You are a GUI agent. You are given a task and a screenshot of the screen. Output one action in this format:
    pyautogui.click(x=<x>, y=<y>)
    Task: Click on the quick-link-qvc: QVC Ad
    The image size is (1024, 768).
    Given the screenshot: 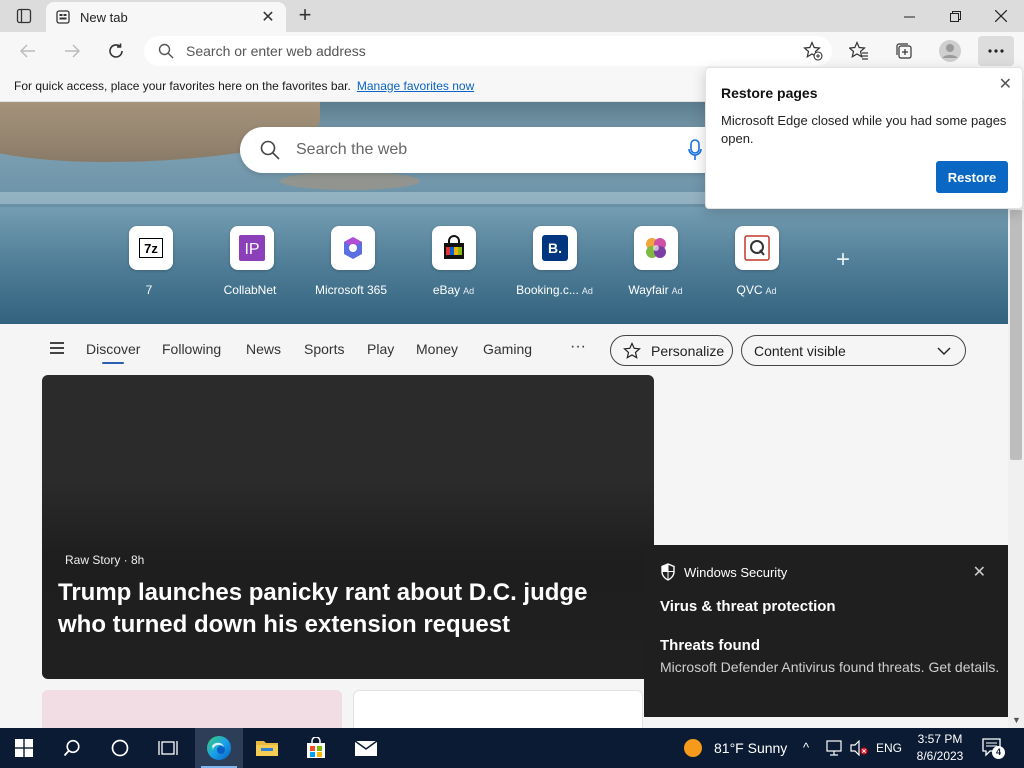 What is the action you would take?
    pyautogui.click(x=756, y=261)
    